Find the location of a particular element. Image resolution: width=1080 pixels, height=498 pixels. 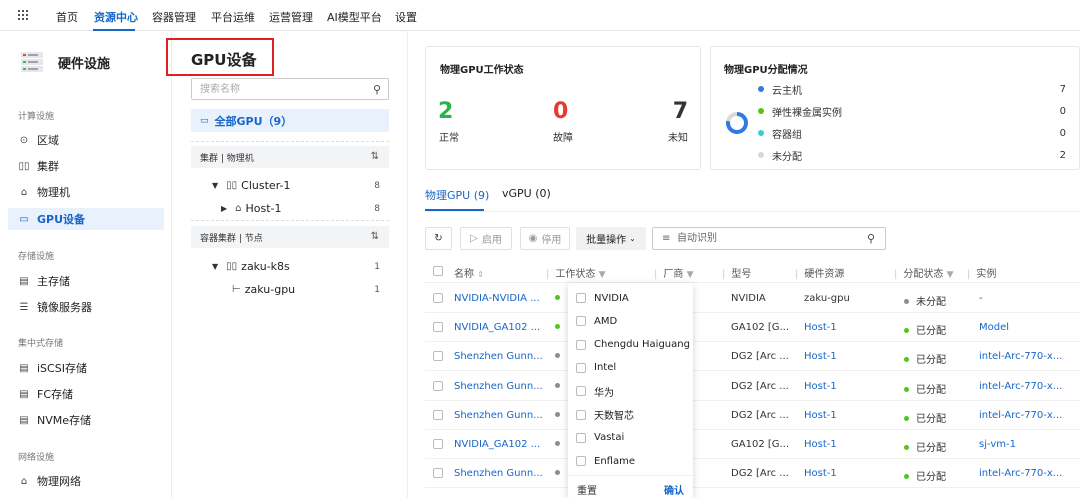

filter-search: ≡ ⚲ is located at coordinates (769, 238).